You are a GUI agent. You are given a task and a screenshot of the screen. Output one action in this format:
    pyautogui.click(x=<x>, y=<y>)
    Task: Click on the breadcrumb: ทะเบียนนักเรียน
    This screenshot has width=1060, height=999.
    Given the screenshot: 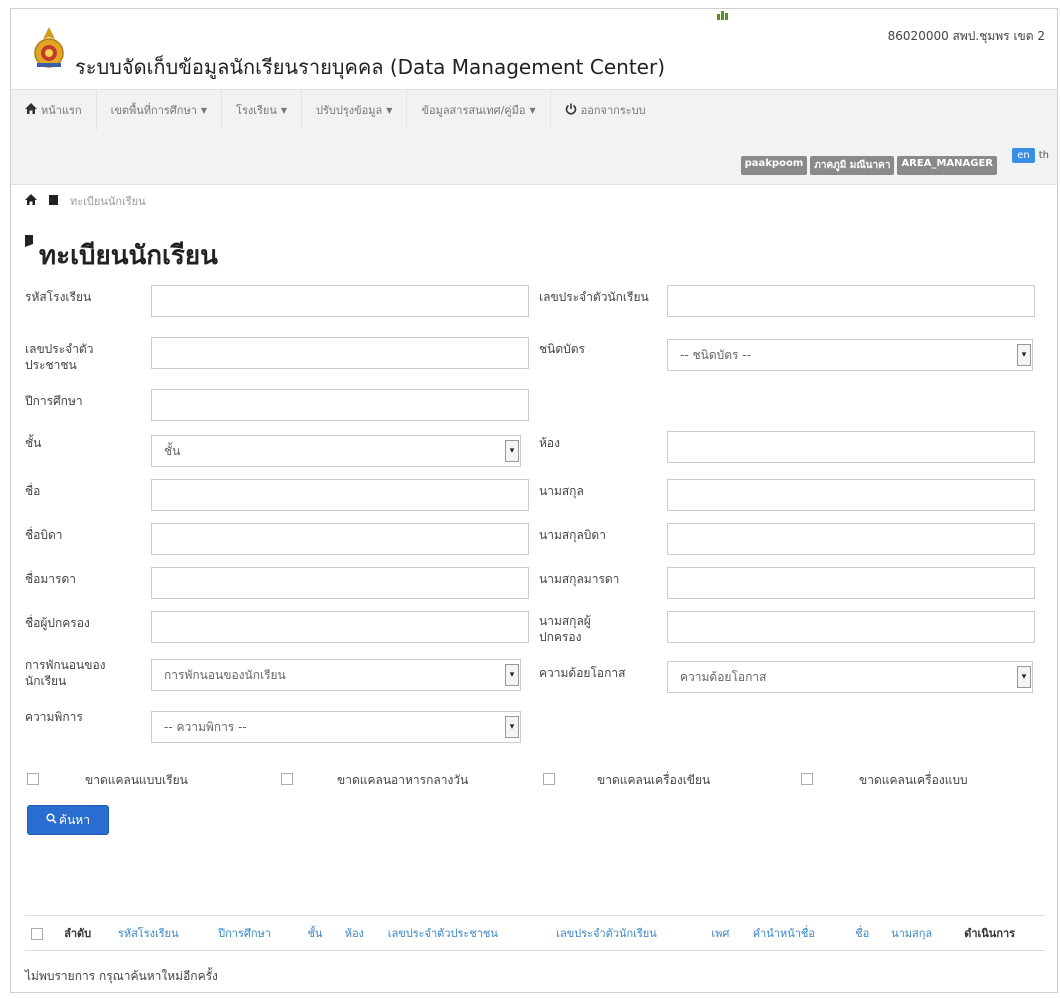 What is the action you would take?
    pyautogui.click(x=85, y=201)
    